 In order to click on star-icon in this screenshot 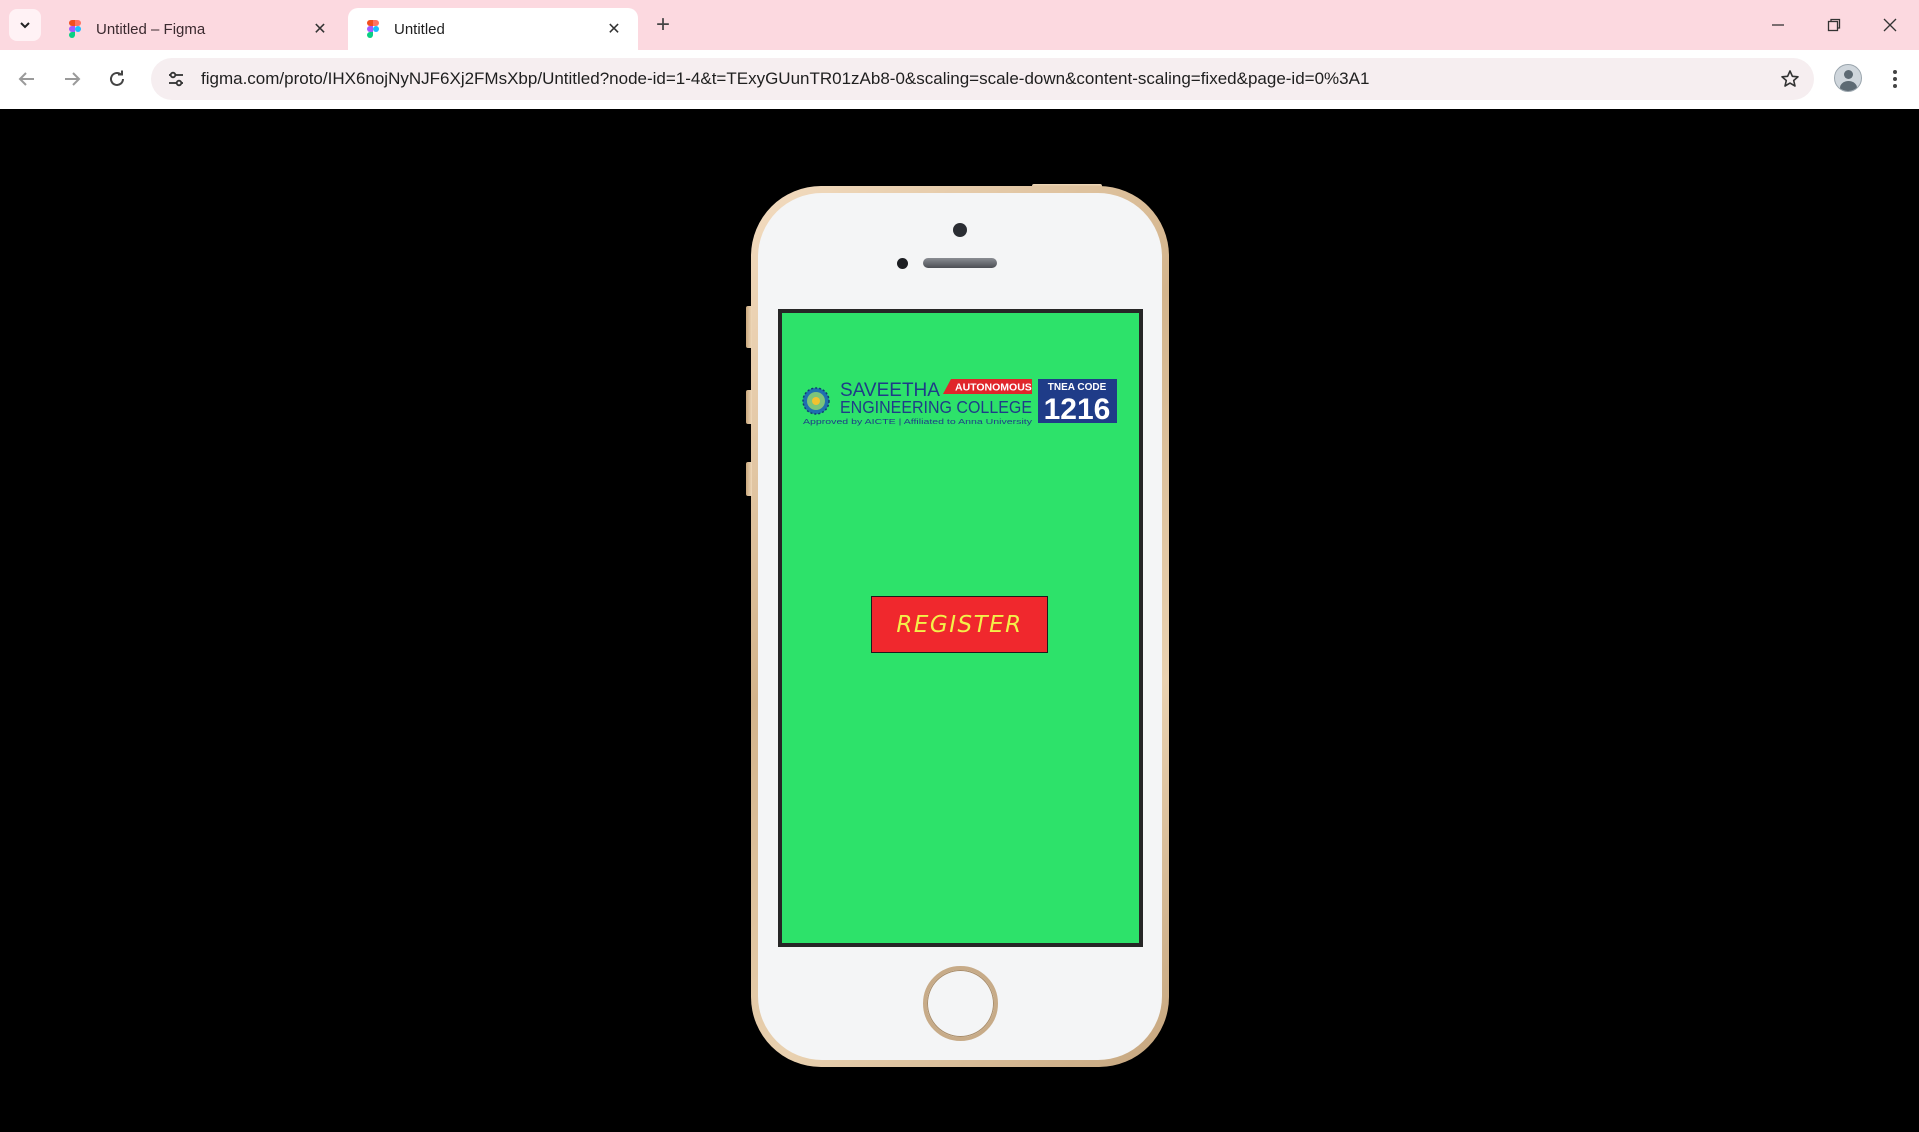, I will do `click(1790, 78)`.